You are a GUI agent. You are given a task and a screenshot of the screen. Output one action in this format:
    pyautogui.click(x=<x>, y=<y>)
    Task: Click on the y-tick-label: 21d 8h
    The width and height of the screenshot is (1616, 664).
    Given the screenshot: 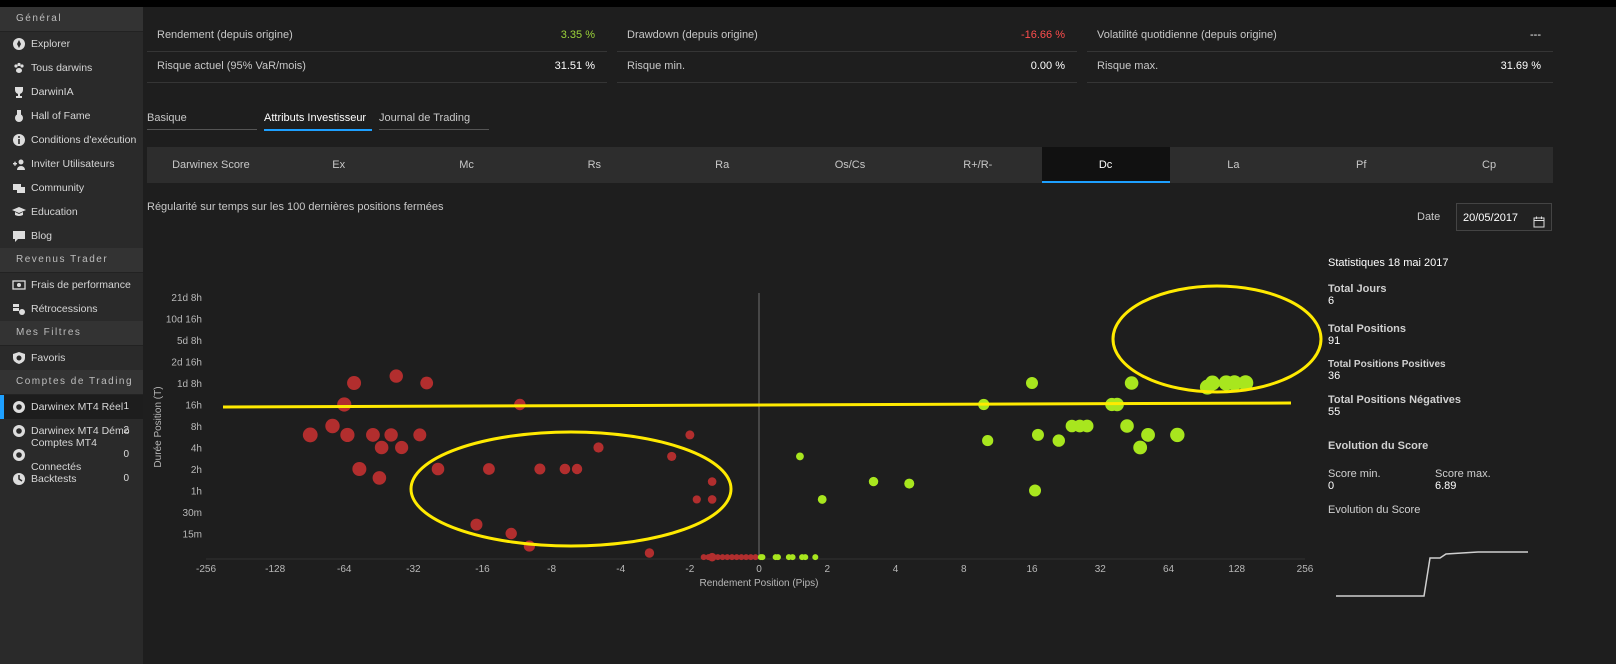 What is the action you would take?
    pyautogui.click(x=186, y=298)
    